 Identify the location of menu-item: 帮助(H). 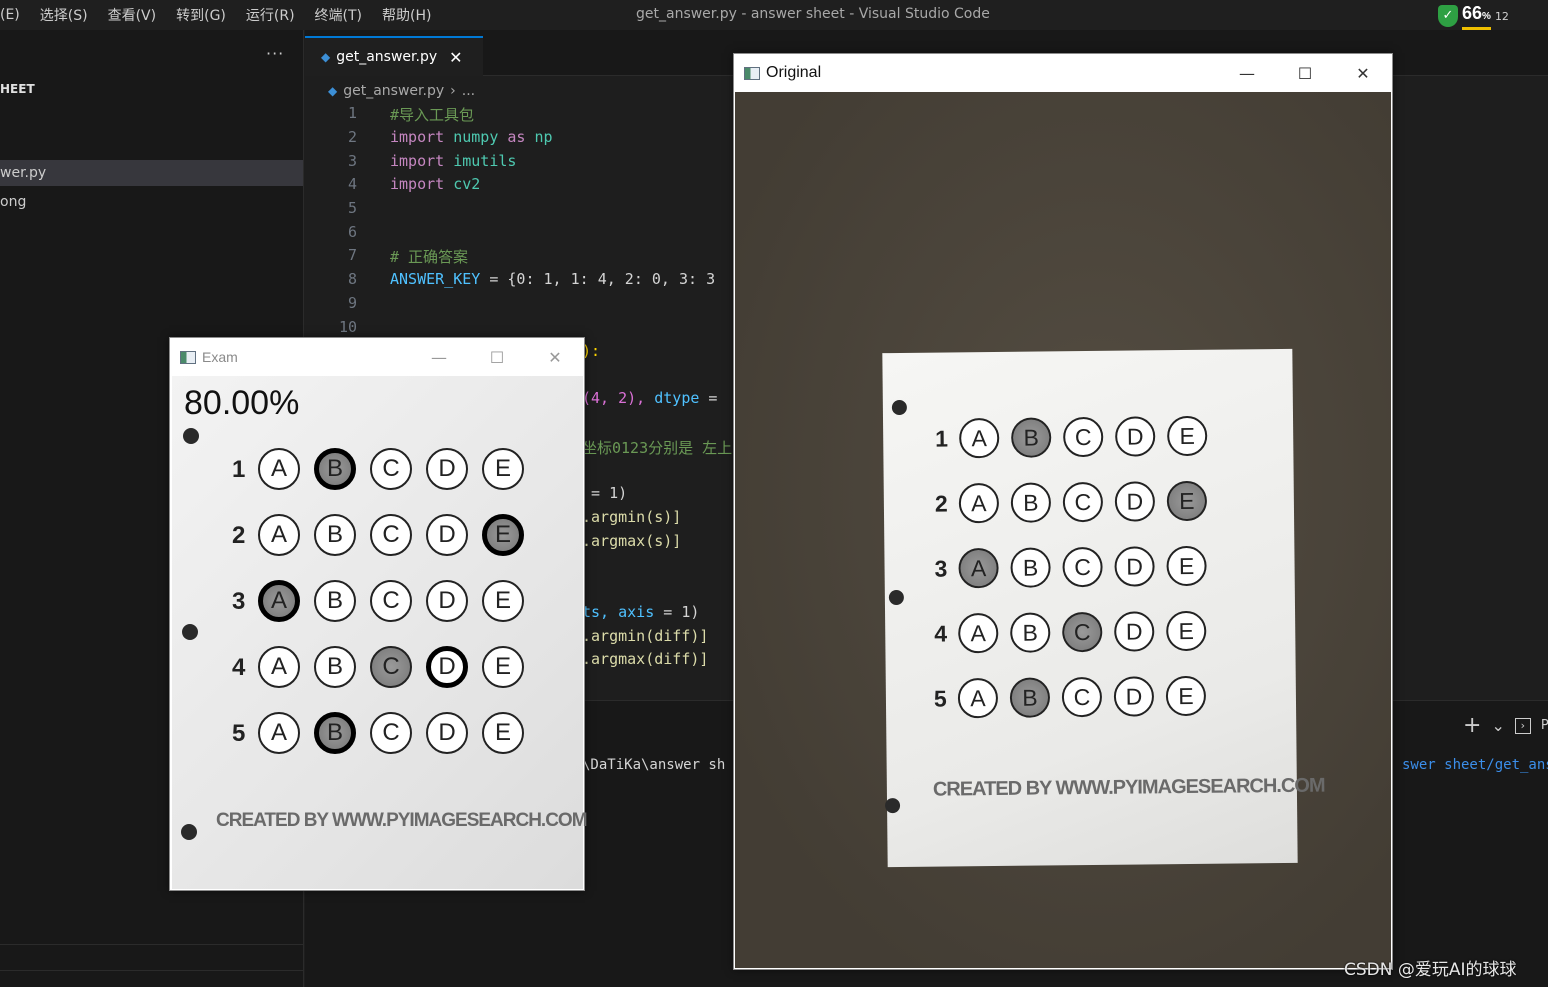
(406, 15).